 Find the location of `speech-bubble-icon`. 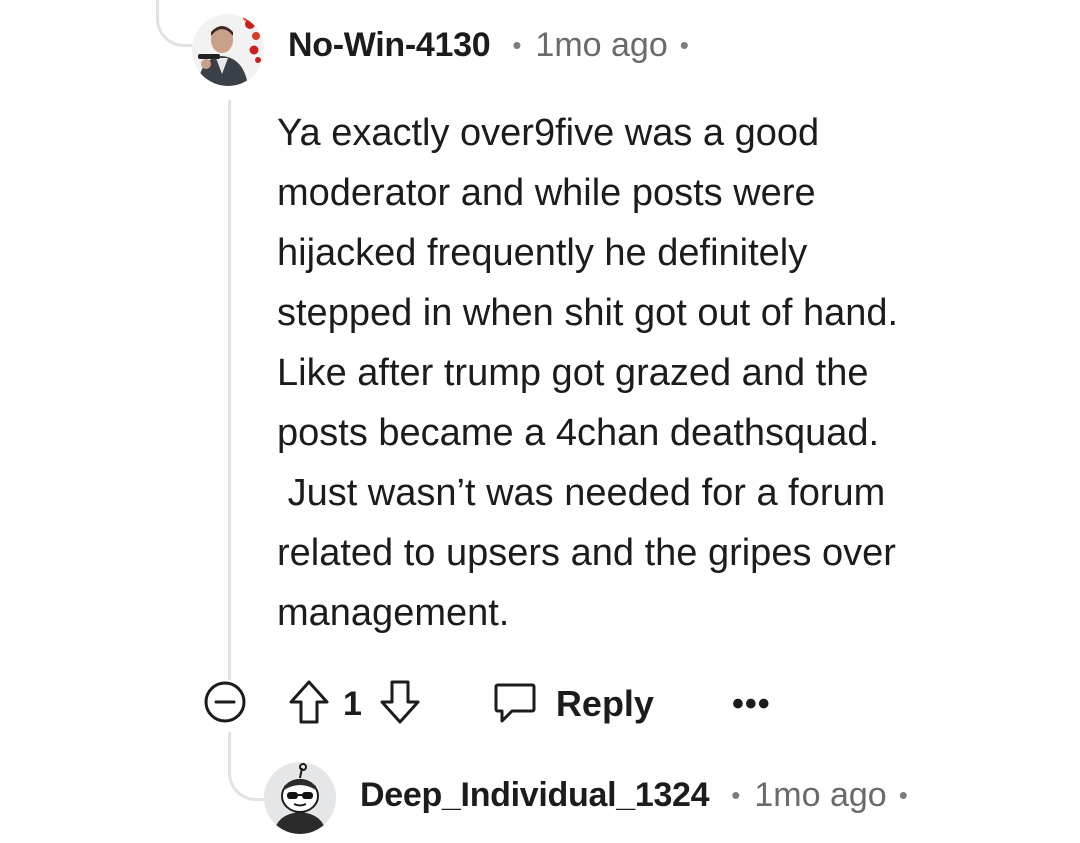

speech-bubble-icon is located at coordinates (515, 704).